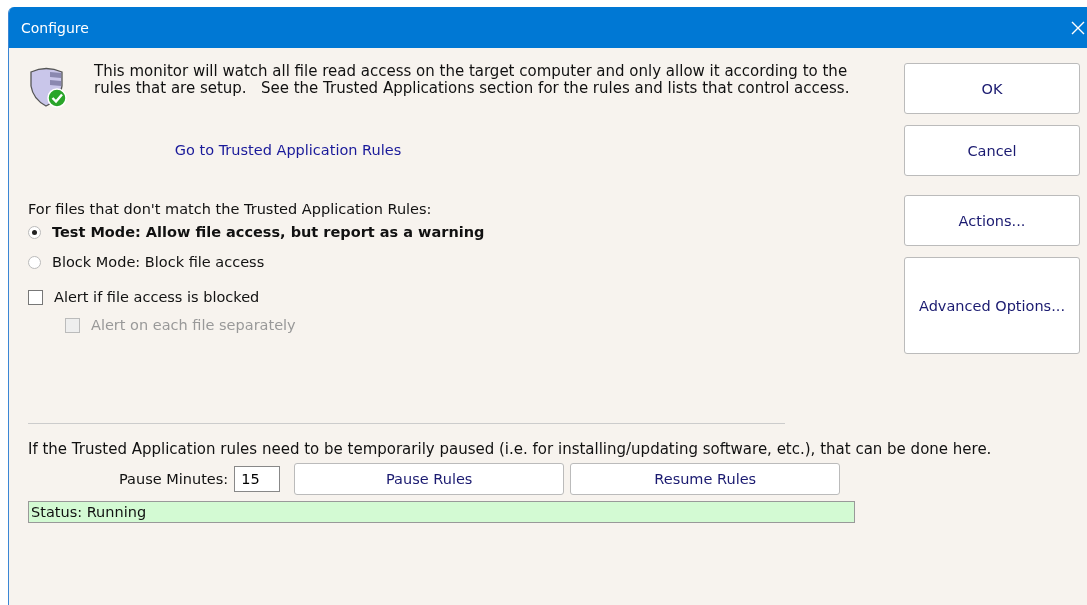 This screenshot has height=605, width=1087. What do you see at coordinates (705, 479) in the screenshot?
I see `pause-action-button: Resume Rules` at bounding box center [705, 479].